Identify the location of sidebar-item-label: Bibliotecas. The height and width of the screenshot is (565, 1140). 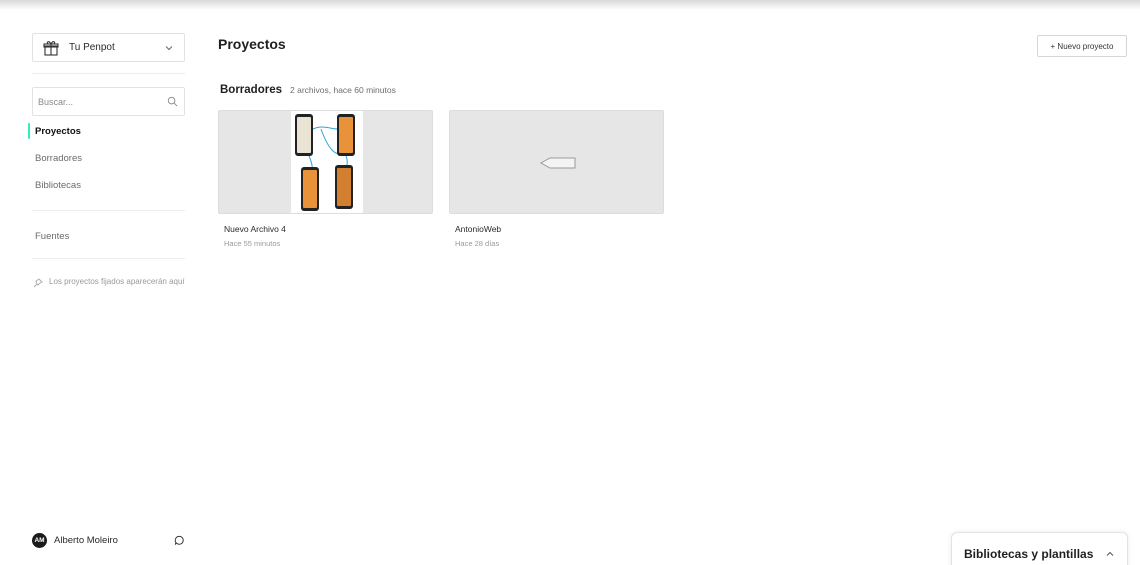
(58, 185).